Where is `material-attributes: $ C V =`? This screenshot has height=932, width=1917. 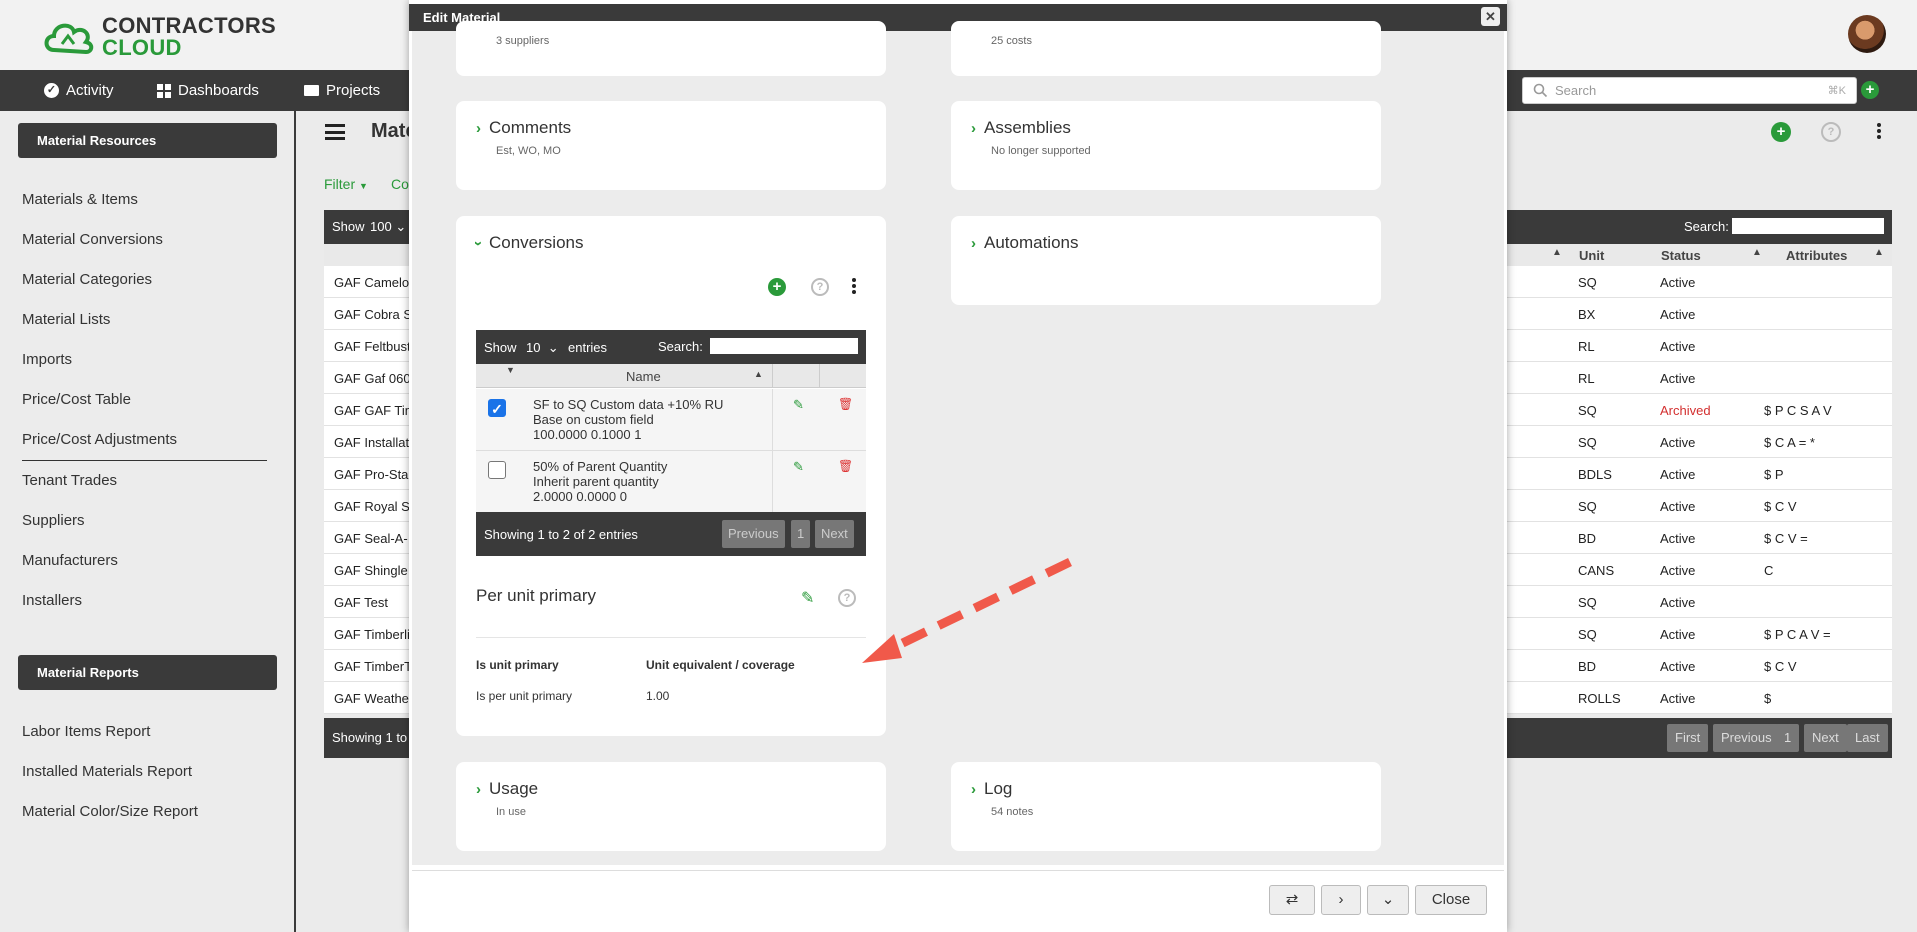
material-attributes: $ C V = is located at coordinates (1786, 538).